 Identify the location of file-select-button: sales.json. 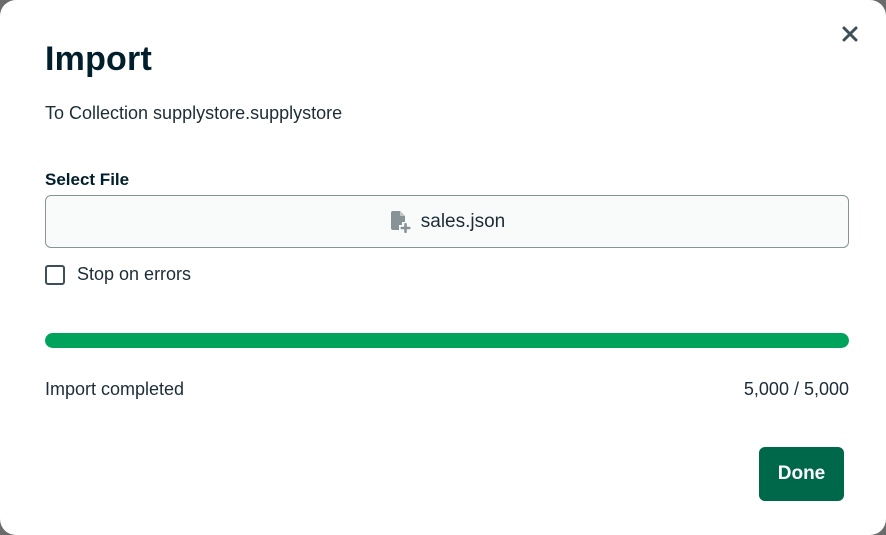
(447, 221).